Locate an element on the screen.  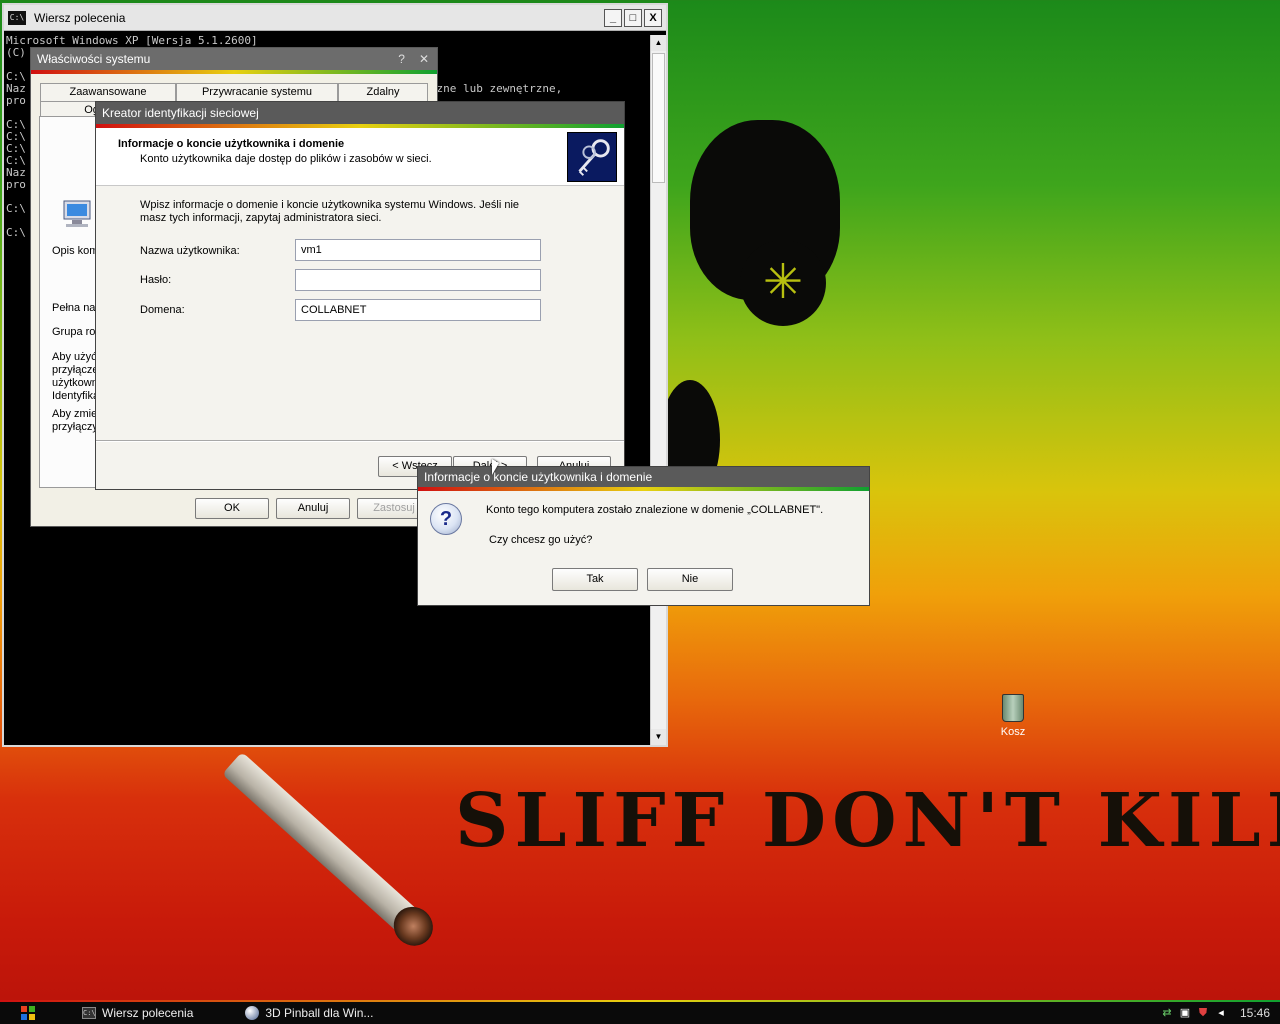
minimize-button: _ is located at coordinates (613, 17).